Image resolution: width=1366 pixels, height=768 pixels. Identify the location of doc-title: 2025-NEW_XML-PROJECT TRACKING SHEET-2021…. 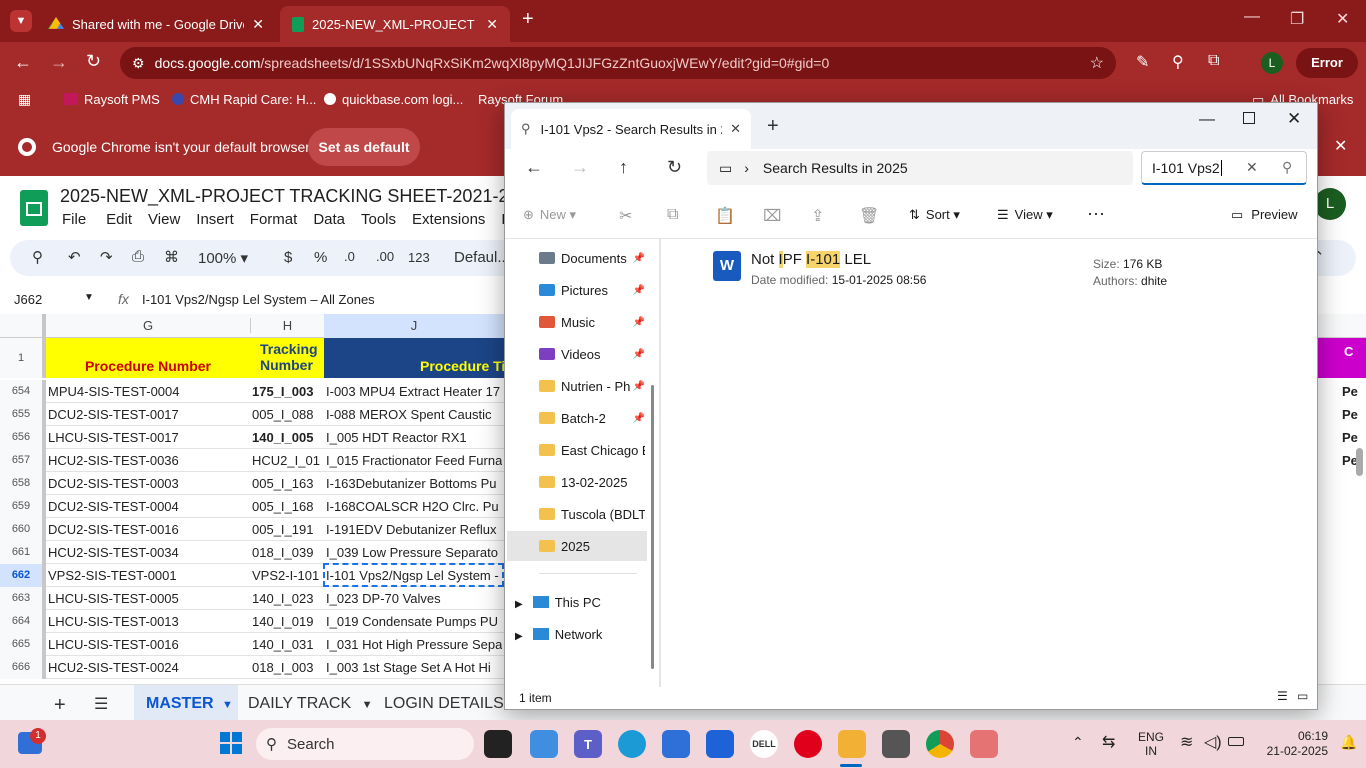
(282, 196).